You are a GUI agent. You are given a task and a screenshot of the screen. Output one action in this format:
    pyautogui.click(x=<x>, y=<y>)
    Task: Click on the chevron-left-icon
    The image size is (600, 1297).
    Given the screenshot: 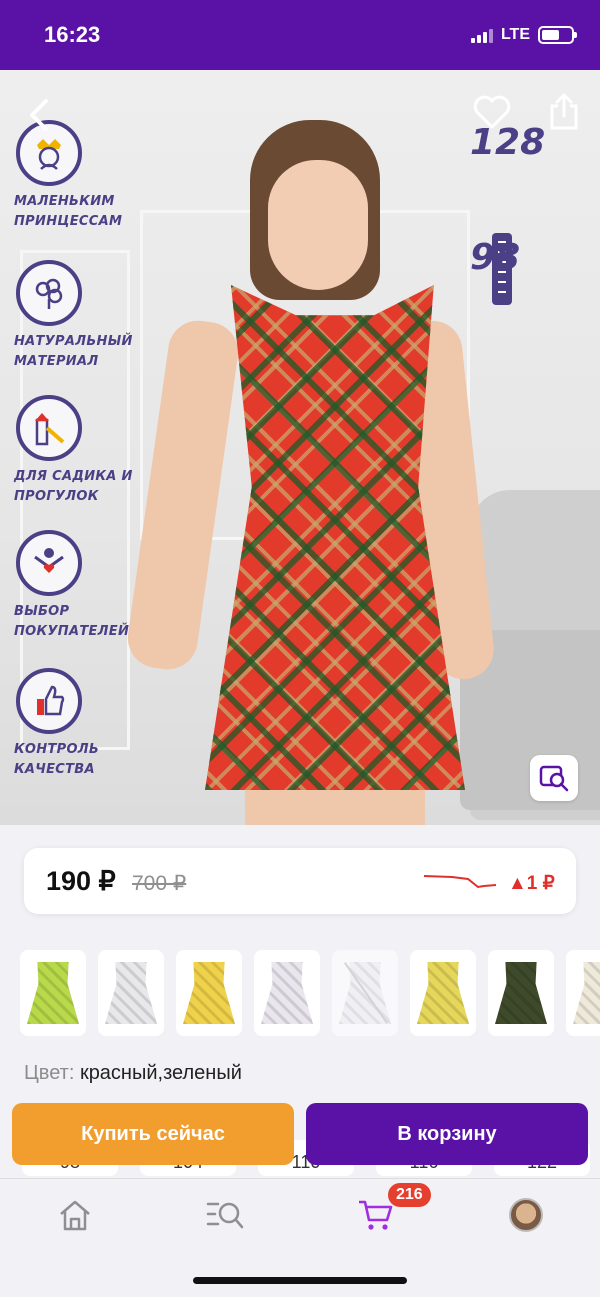 What is the action you would take?
    pyautogui.click(x=39, y=115)
    